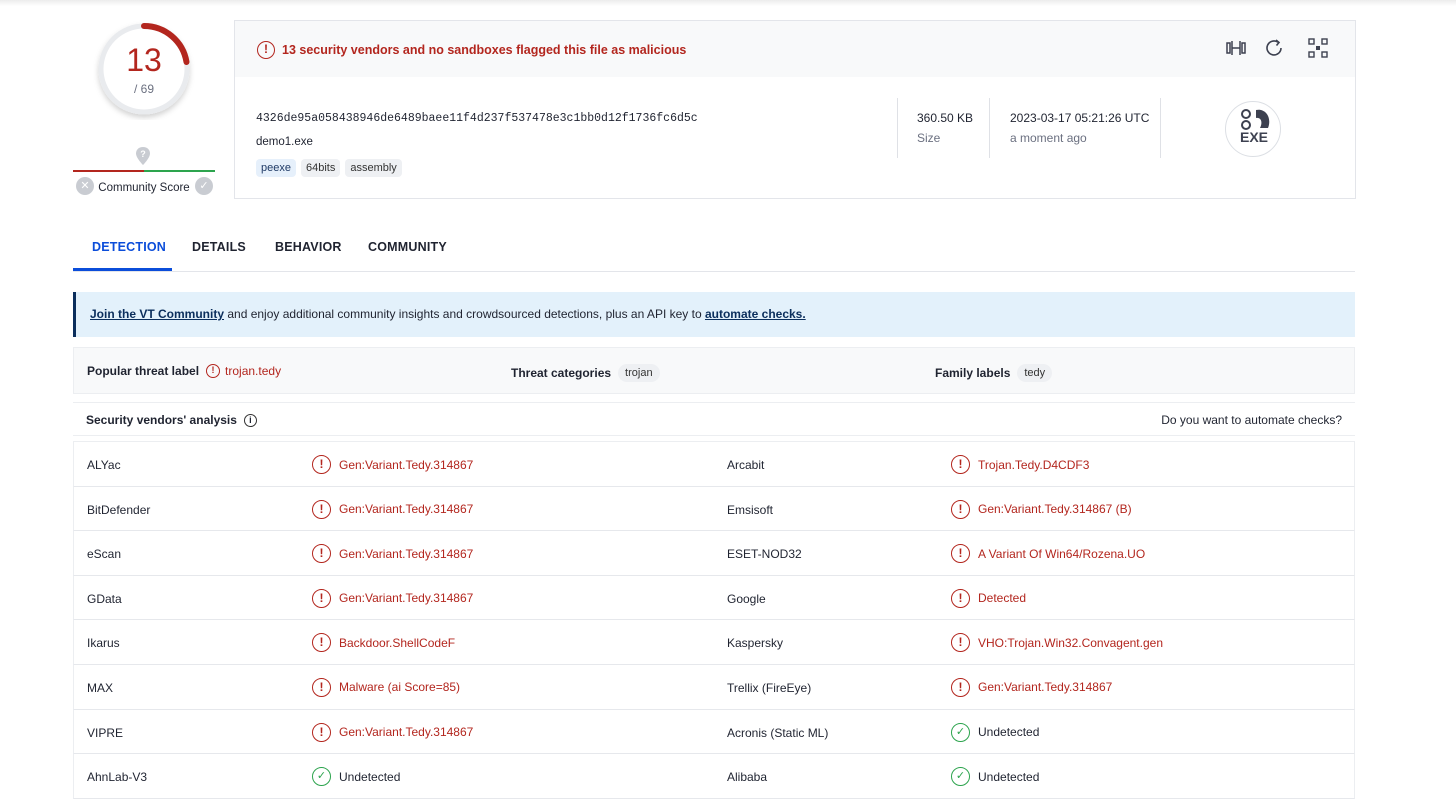 The image size is (1456, 800). Describe the element at coordinates (320, 168) in the screenshot. I see `tag-64bits: 64bits` at that location.